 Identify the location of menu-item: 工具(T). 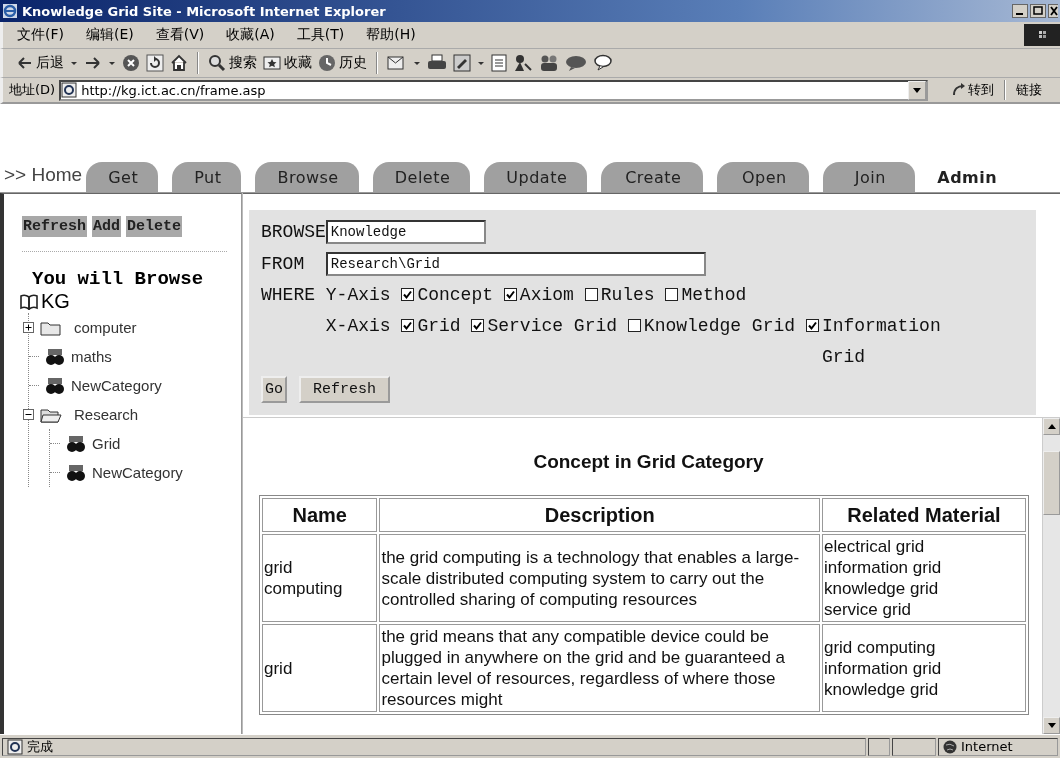
(320, 35).